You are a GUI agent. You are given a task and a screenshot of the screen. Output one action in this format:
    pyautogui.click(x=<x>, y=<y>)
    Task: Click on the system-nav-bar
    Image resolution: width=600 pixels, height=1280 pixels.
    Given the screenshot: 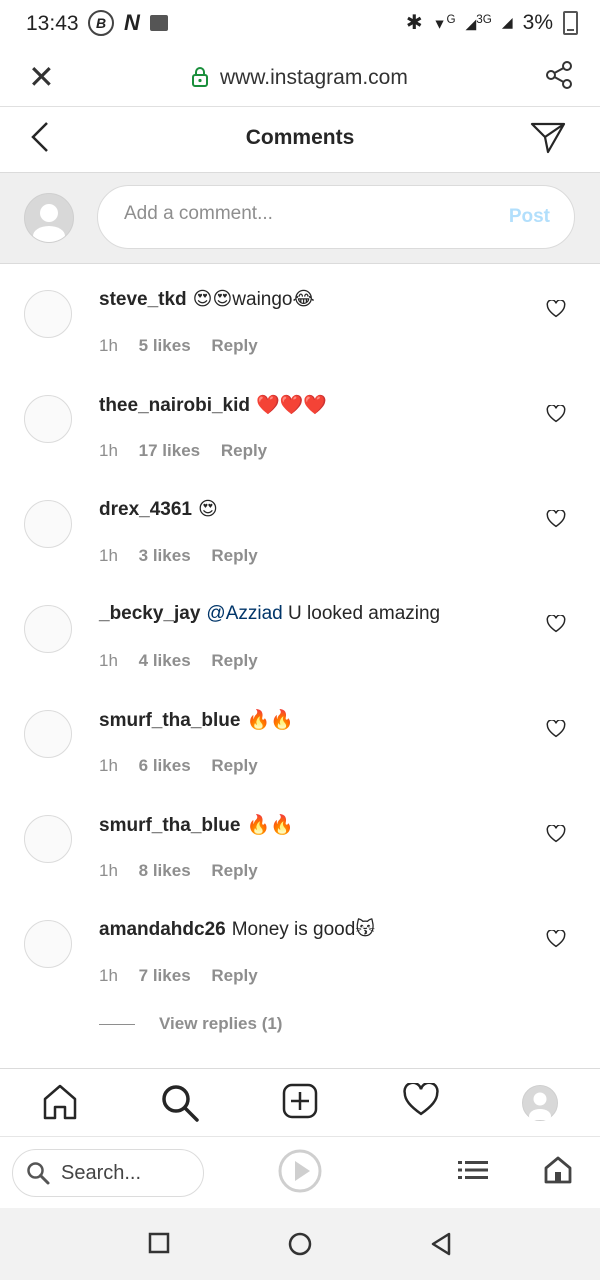 What is the action you would take?
    pyautogui.click(x=300, y=1244)
    